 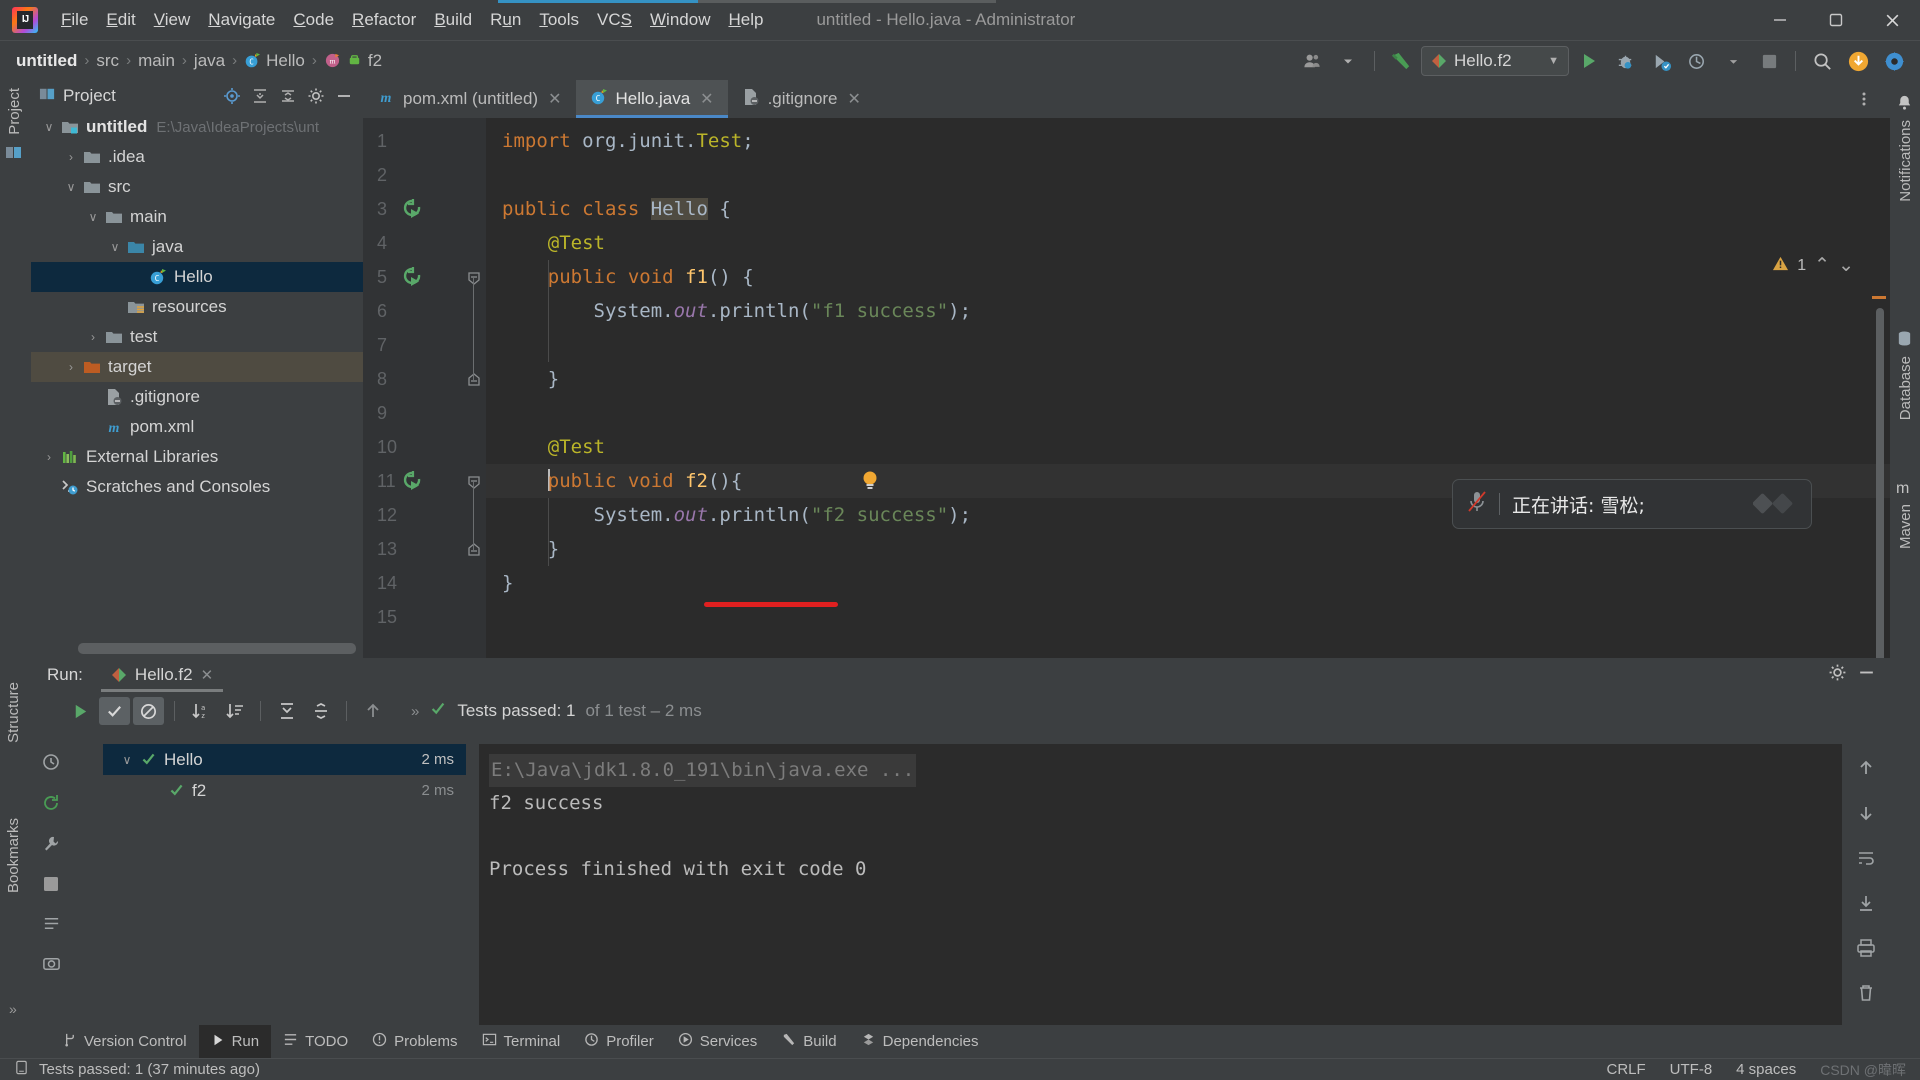 I want to click on tree-item-src: ∨ src, so click(x=197, y=187).